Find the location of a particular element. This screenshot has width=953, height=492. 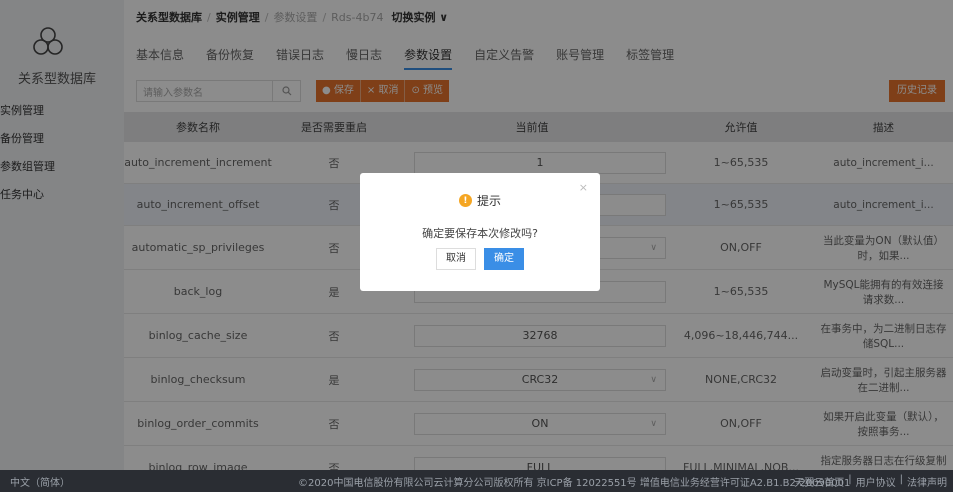

confirm-dialog: × ! 提示 确定要保存本次修改吗? 取消 确定 is located at coordinates (480, 232).